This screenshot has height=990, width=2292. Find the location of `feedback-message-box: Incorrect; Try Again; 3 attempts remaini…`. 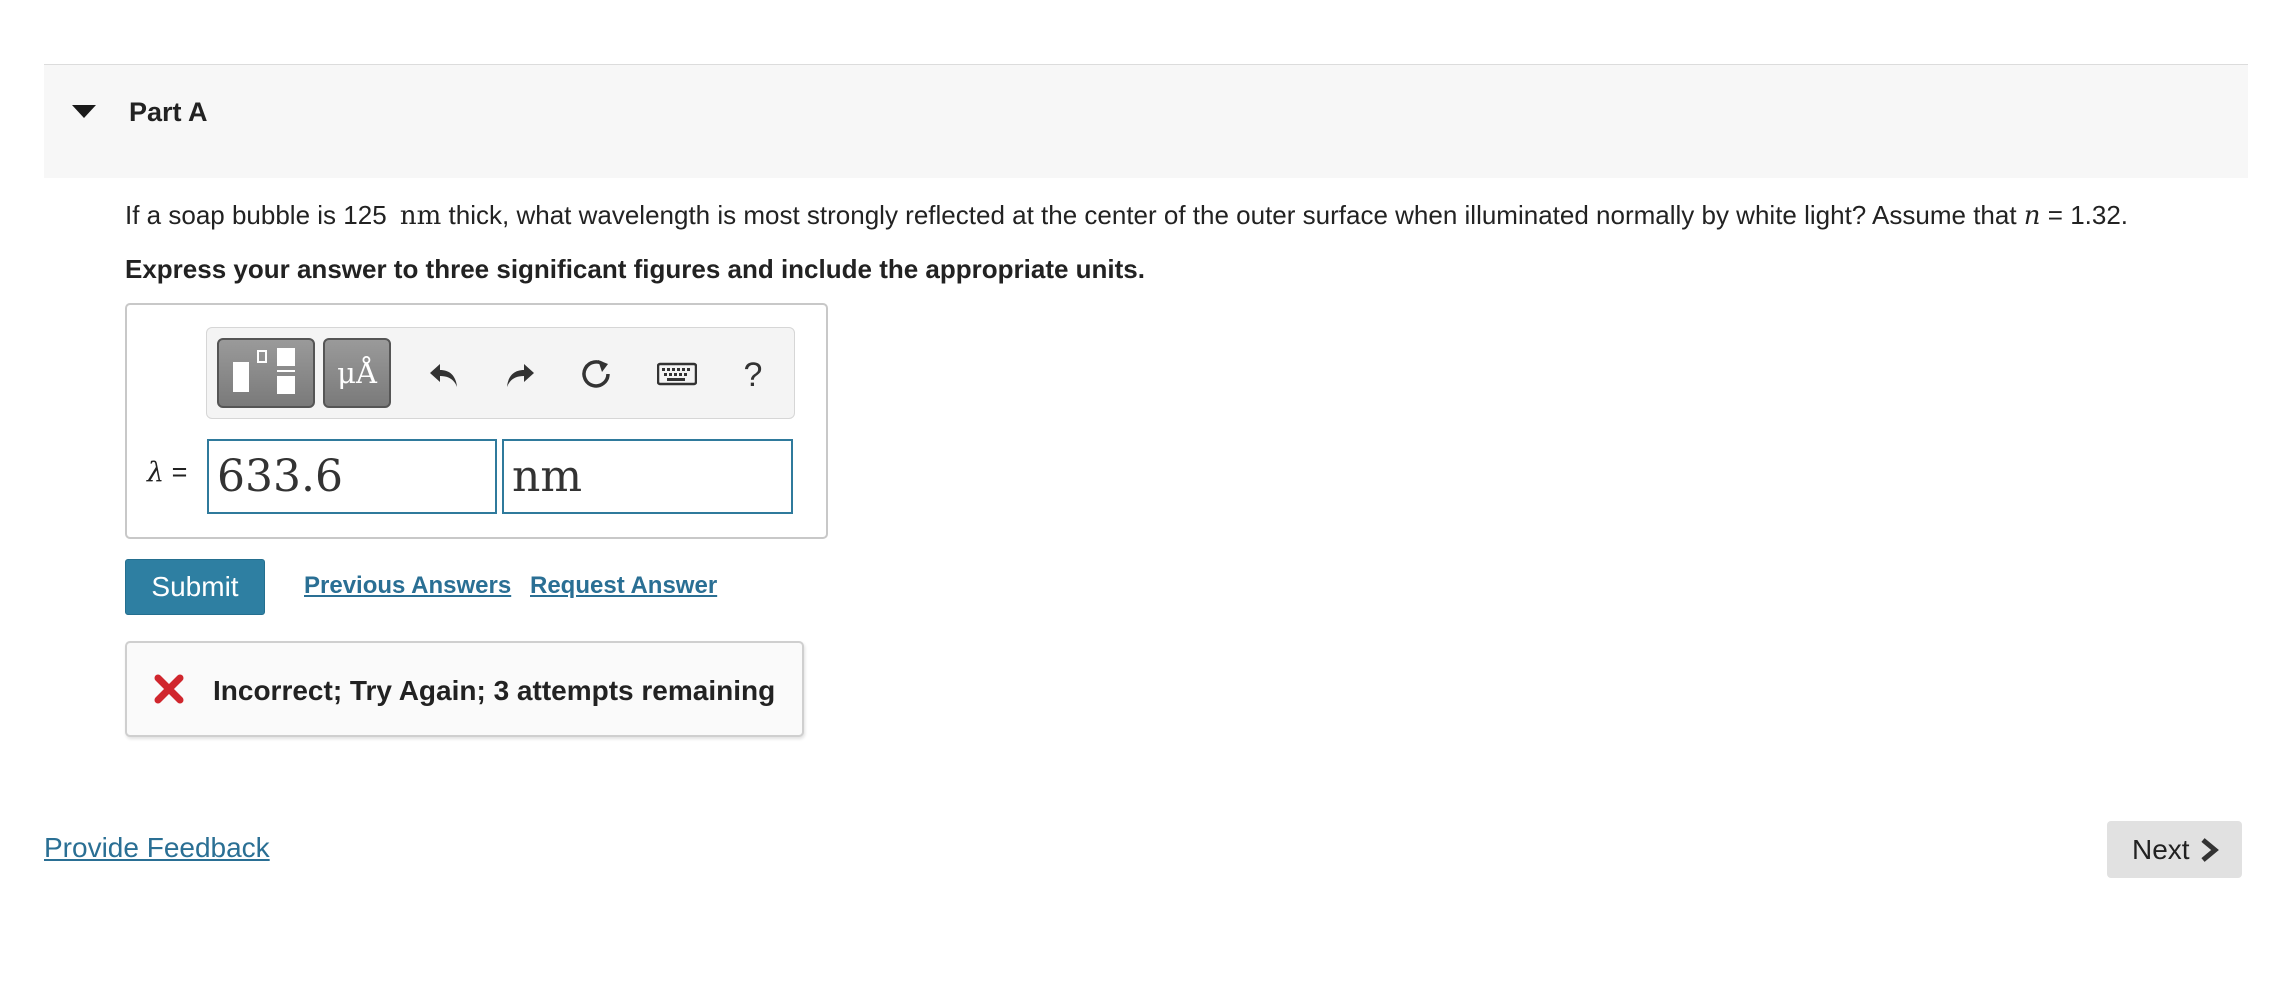

feedback-message-box: Incorrect; Try Again; 3 attempts remaini… is located at coordinates (464, 689).